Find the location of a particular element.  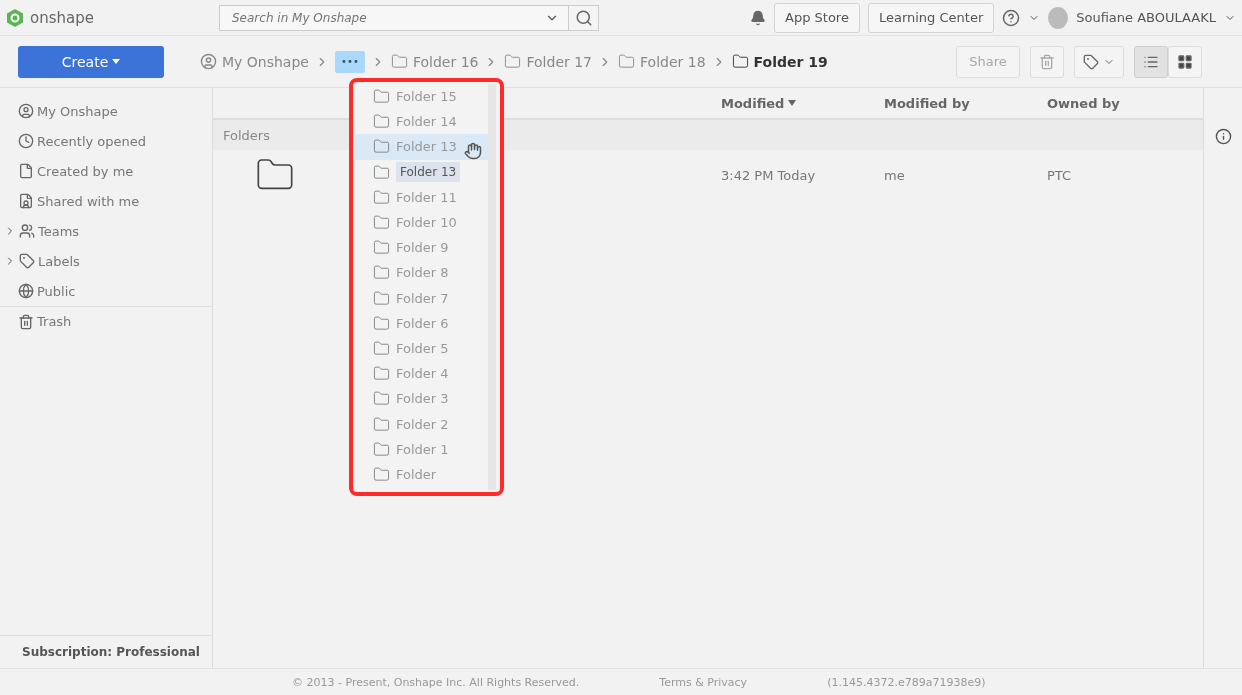

column-header: Modified by is located at coordinates (927, 103).